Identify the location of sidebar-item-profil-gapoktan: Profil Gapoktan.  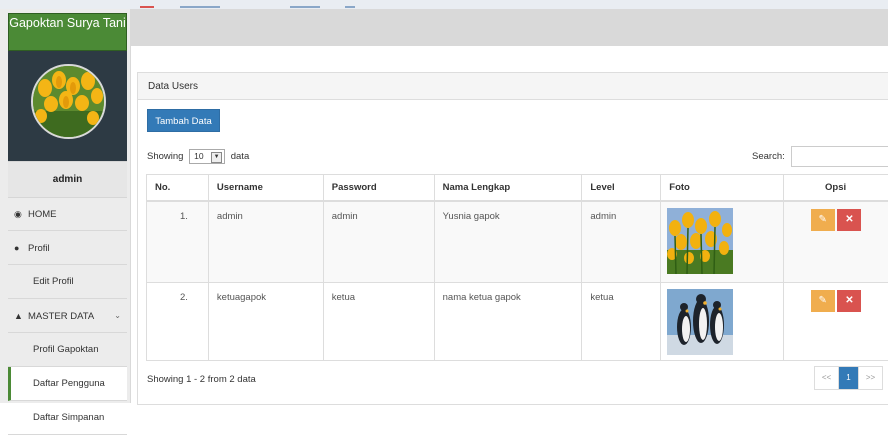
(67, 350).